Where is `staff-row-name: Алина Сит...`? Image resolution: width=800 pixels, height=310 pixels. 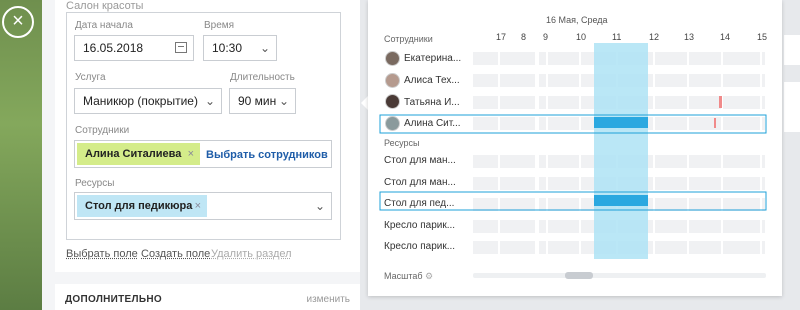 staff-row-name: Алина Сит... is located at coordinates (432, 123).